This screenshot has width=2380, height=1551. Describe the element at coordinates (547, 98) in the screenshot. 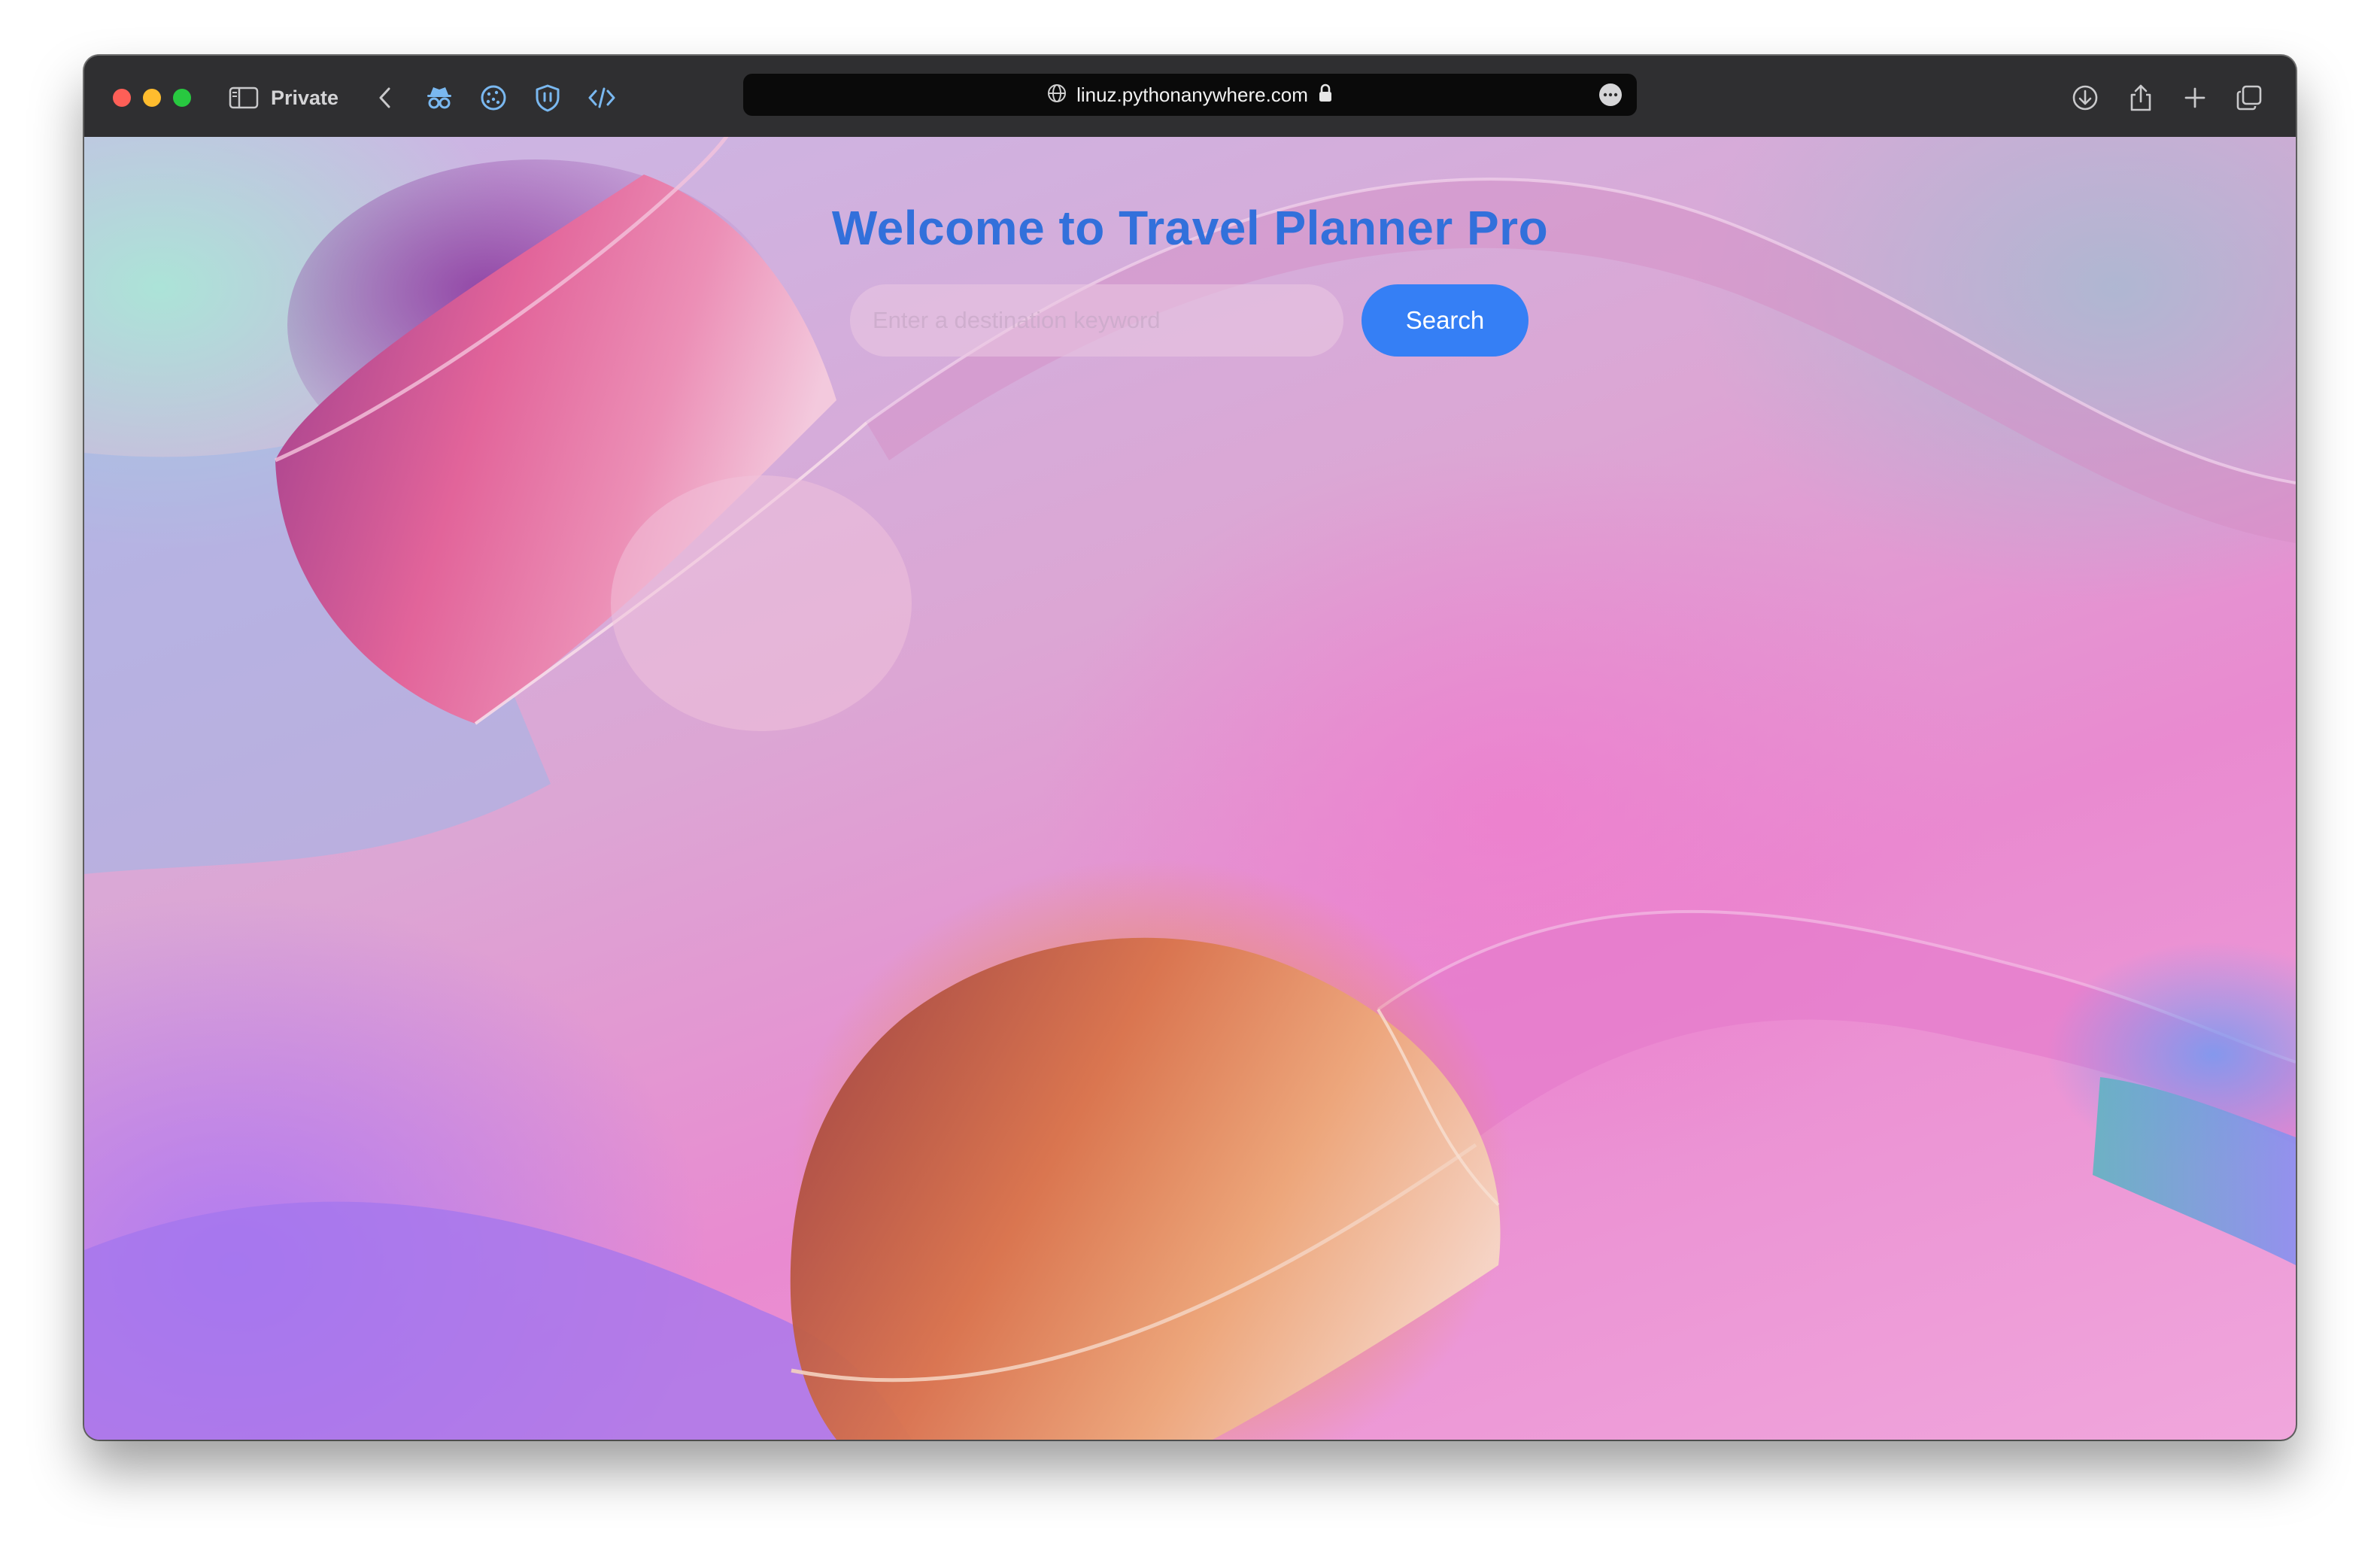

I see `shield-extension-icon` at that location.